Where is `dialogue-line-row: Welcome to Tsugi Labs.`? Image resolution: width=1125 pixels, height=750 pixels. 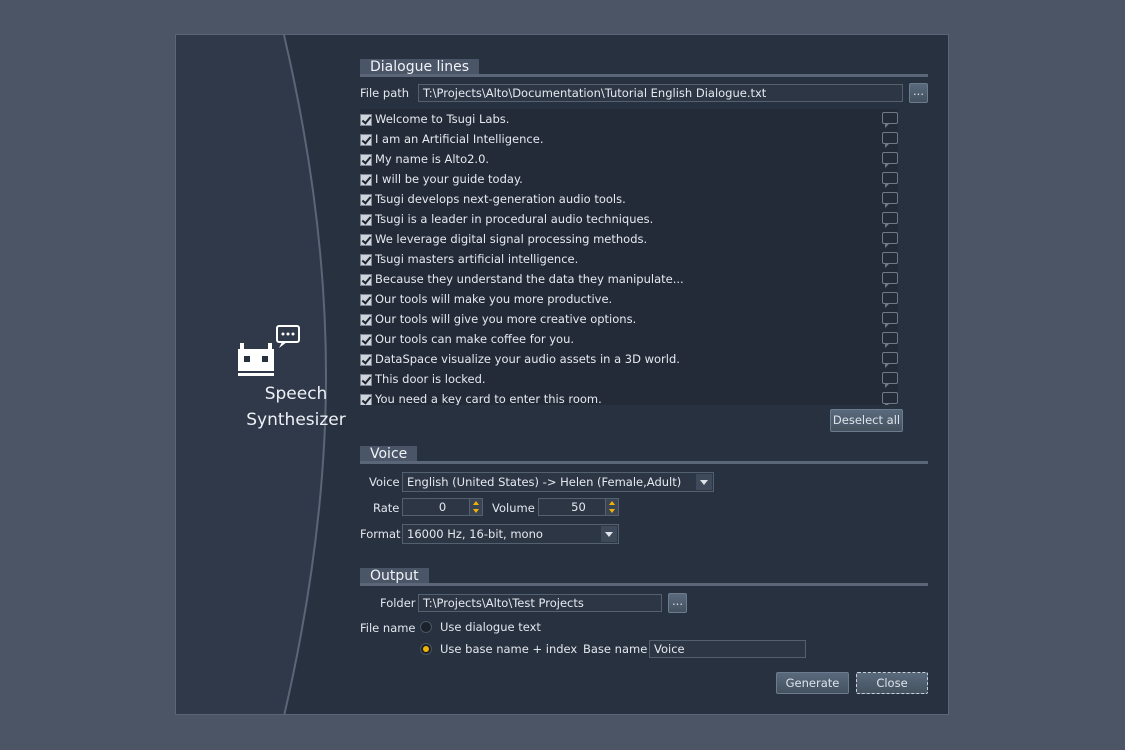 dialogue-line-row: Welcome to Tsugi Labs. is located at coordinates (629, 120).